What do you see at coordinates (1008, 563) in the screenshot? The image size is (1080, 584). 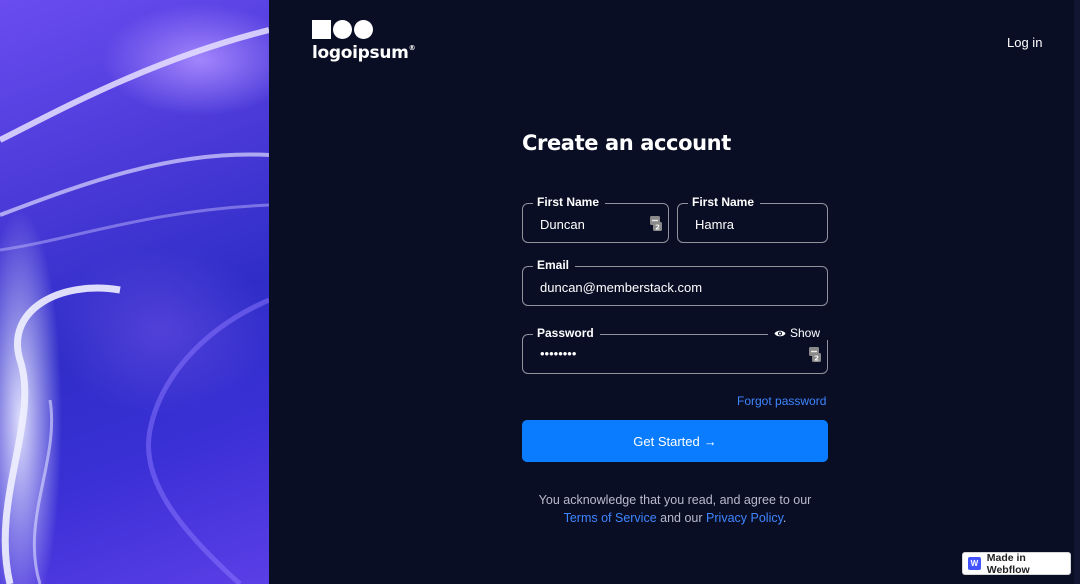 I see `badge-label: Made in Webflow` at bounding box center [1008, 563].